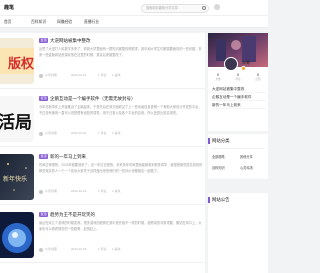 Image resolution: width=320 pixels, height=273 pixels. What do you see at coordinates (72, 215) in the screenshot?
I see `post-title: 趋势为王不是开玩笑的` at bounding box center [72, 215].